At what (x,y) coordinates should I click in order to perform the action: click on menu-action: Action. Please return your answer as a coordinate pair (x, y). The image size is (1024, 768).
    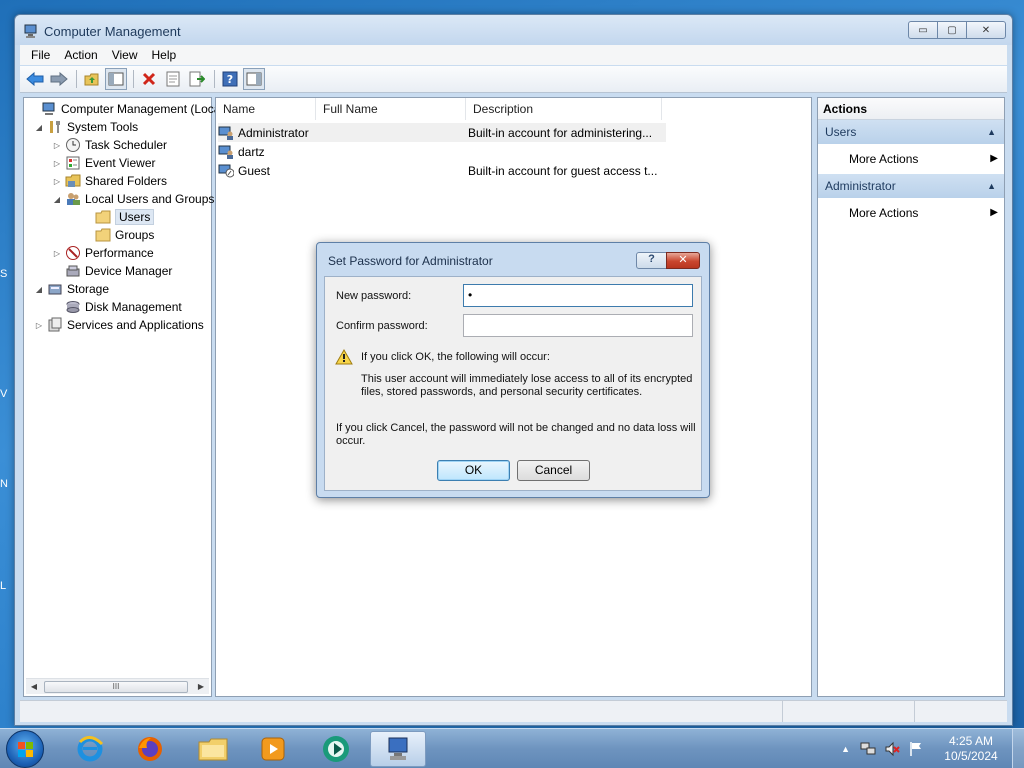
    Looking at the image, I should click on (80, 55).